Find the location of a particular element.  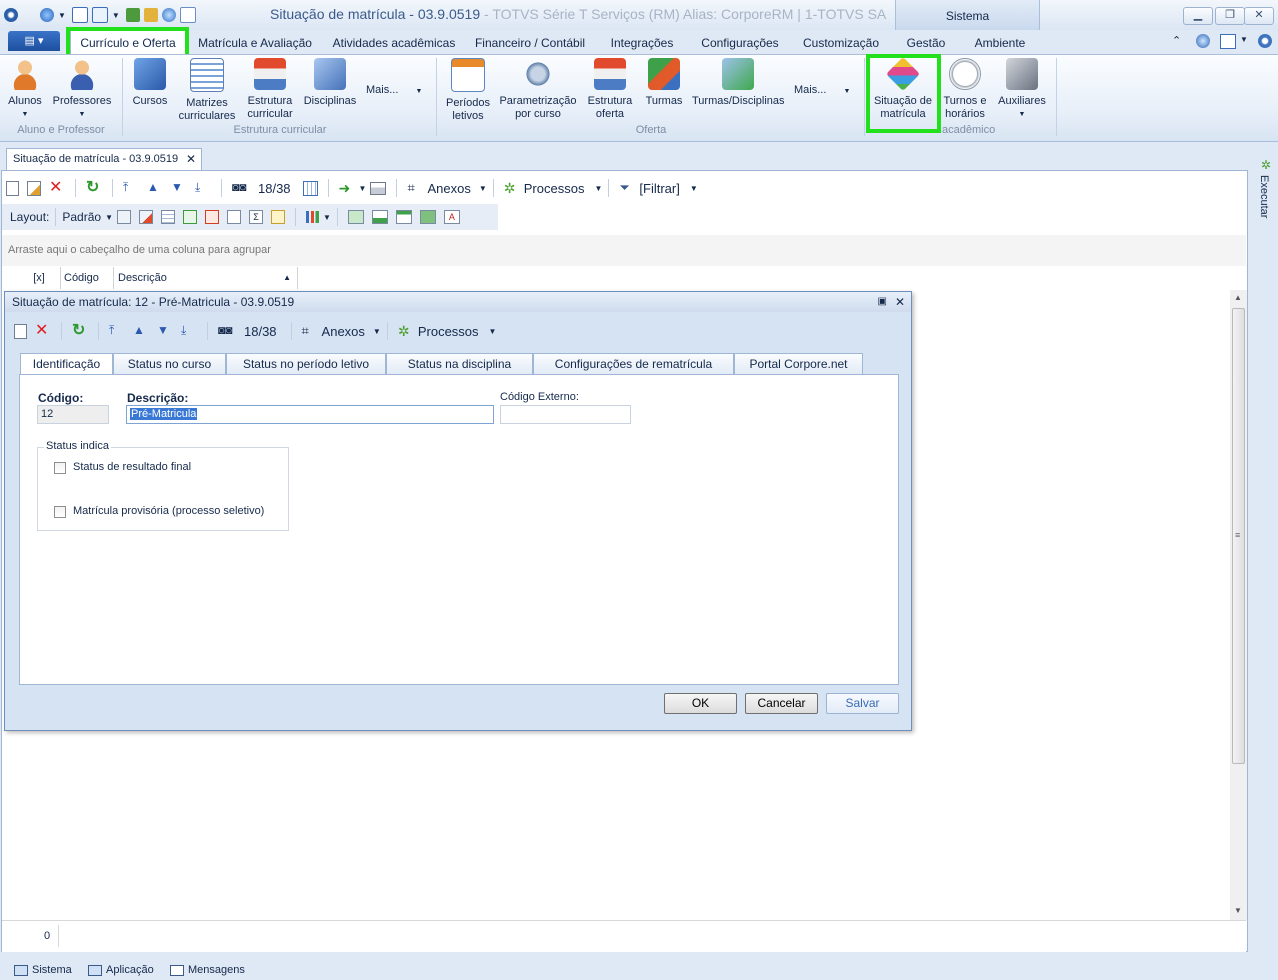

tab-atividades-academicas: Atividades acadêmicas is located at coordinates (394, 42).